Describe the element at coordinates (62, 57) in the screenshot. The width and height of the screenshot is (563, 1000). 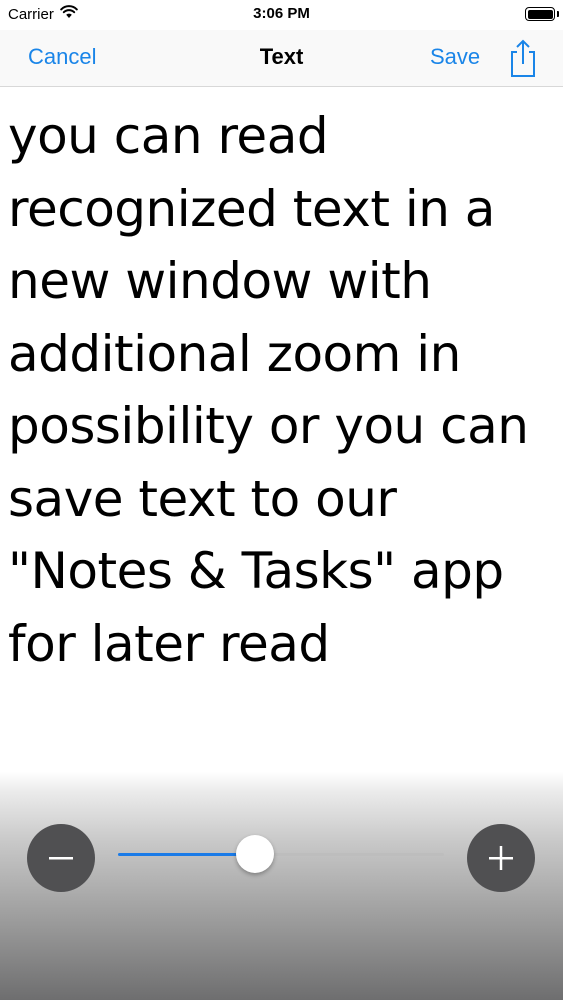
I see `cancel-button: Cancel` at that location.